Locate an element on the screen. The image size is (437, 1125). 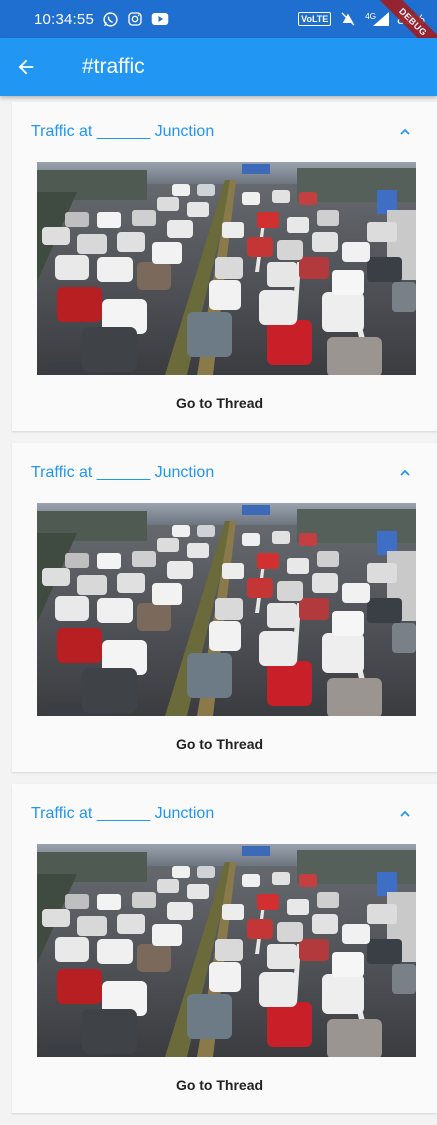
status-bar: 10:34:55 VoLTE 4G 82% DEBUG is located at coordinates (218, 31).